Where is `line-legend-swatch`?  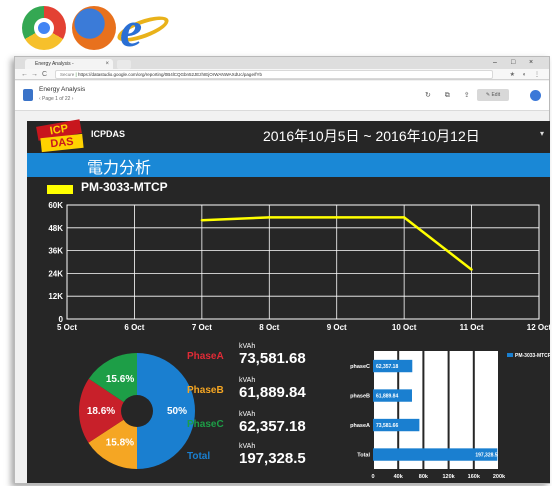 line-legend-swatch is located at coordinates (60, 189).